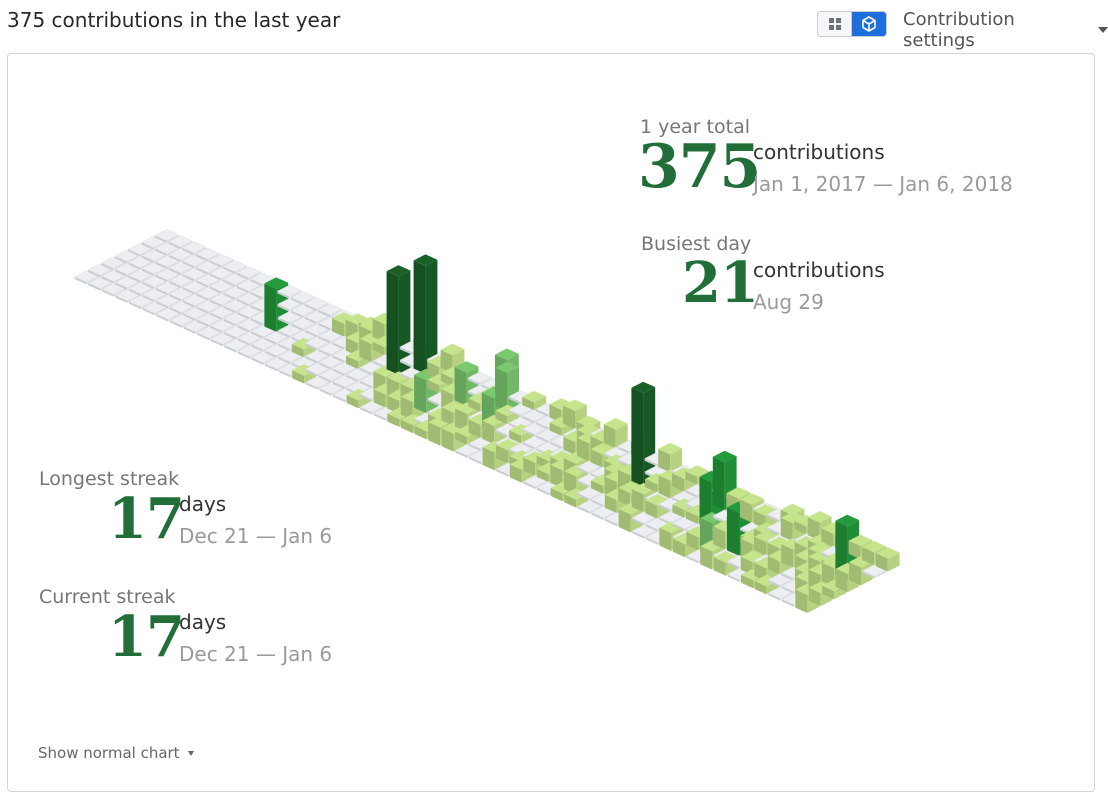  I want to click on longest-streak-unit: days, so click(203, 504).